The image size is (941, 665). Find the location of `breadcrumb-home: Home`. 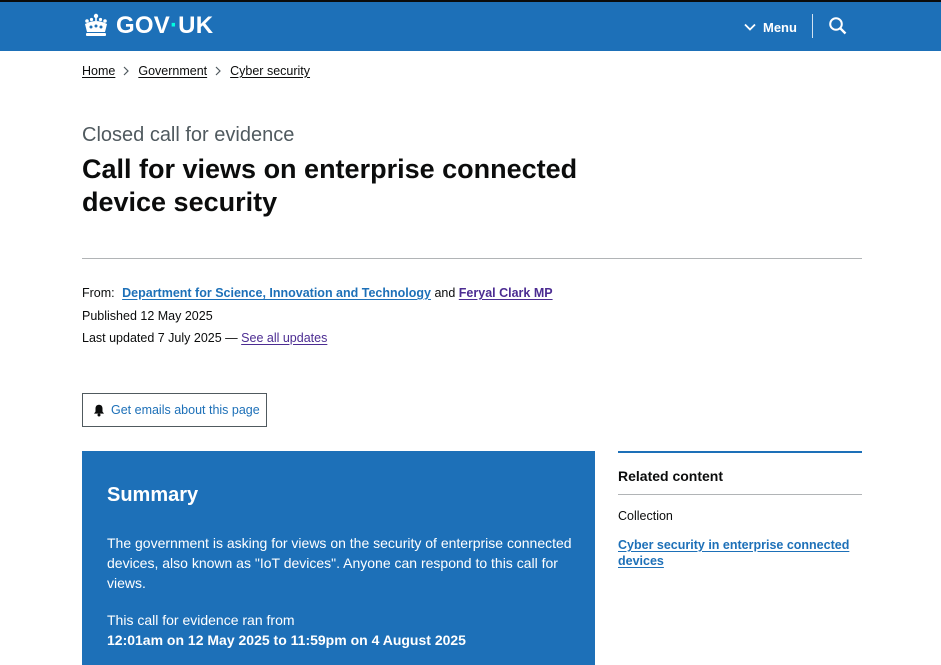

breadcrumb-home: Home is located at coordinates (98, 71).